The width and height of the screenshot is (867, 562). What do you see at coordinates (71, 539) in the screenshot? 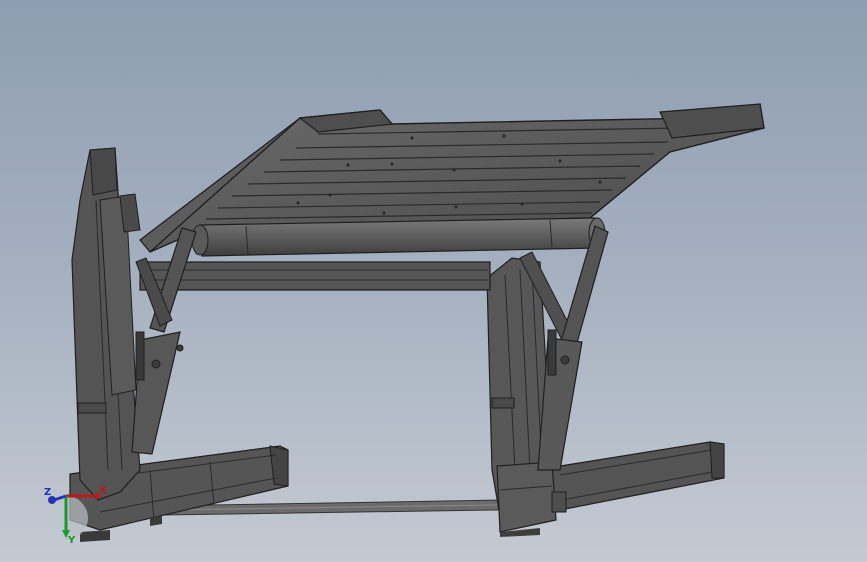
I see `triad-y-label: Y` at bounding box center [71, 539].